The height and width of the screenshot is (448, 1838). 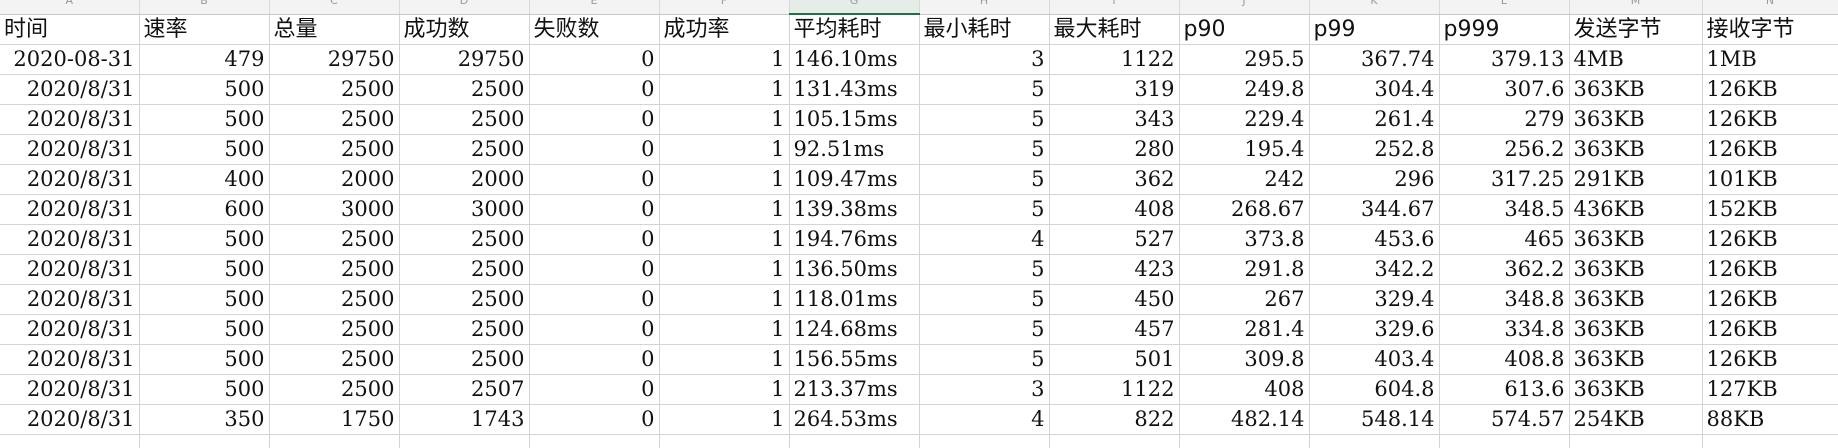 What do you see at coordinates (1770, 209) in the screenshot?
I see `data-cell: 152KB` at bounding box center [1770, 209].